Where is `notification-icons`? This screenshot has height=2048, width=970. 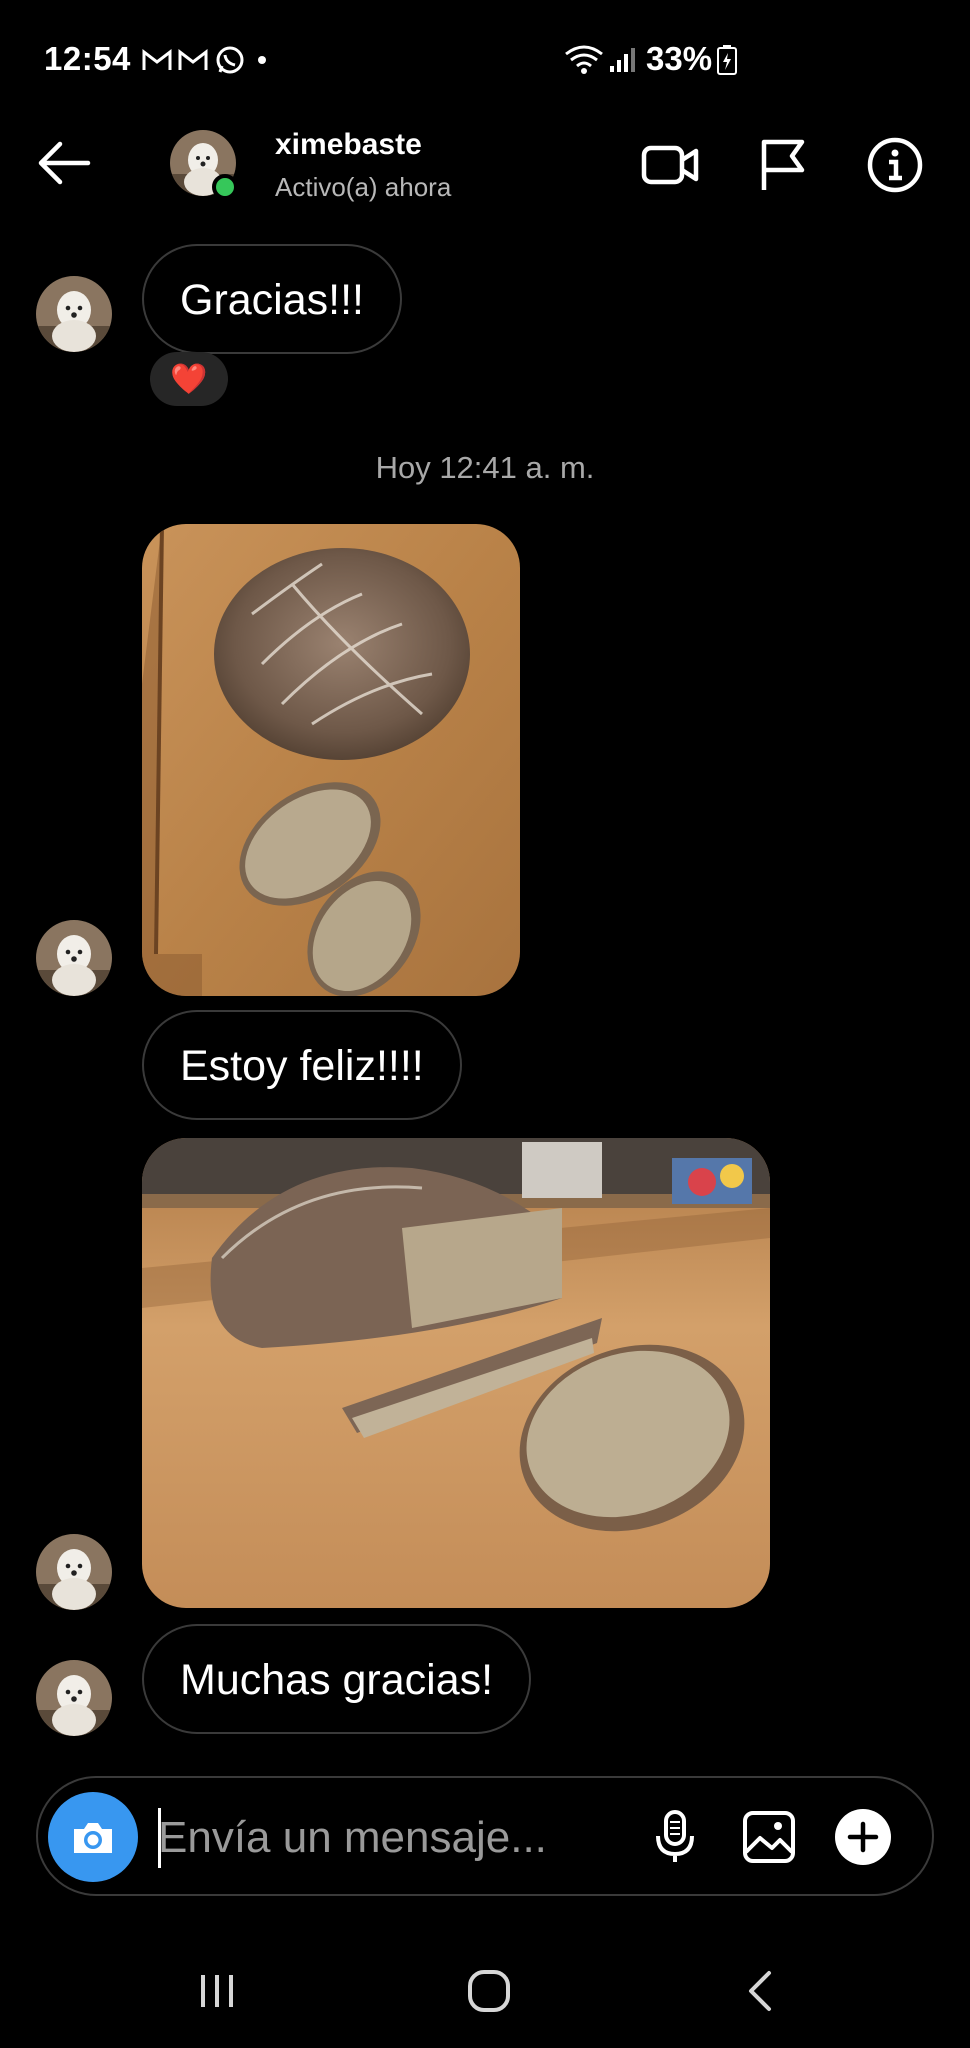 notification-icons is located at coordinates (207, 60).